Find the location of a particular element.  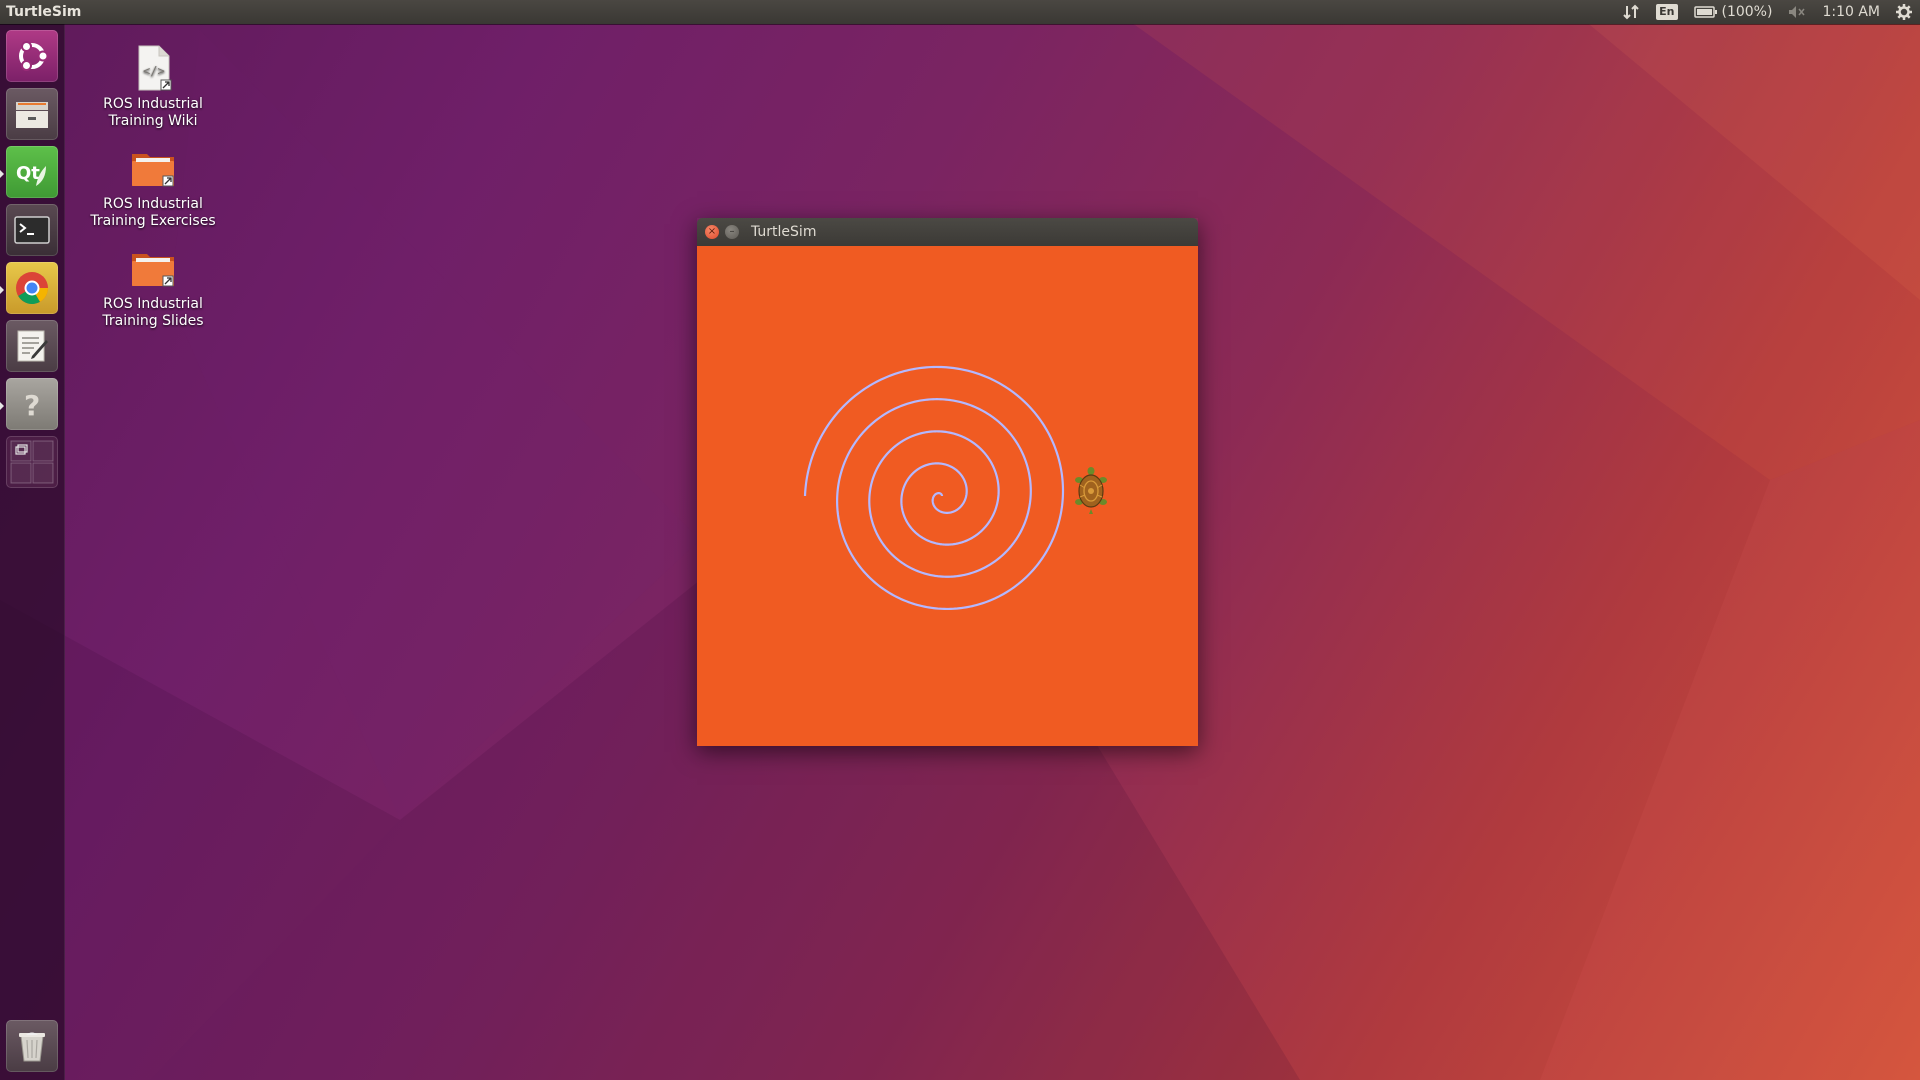

file-cabinet-icon is located at coordinates (32, 115).